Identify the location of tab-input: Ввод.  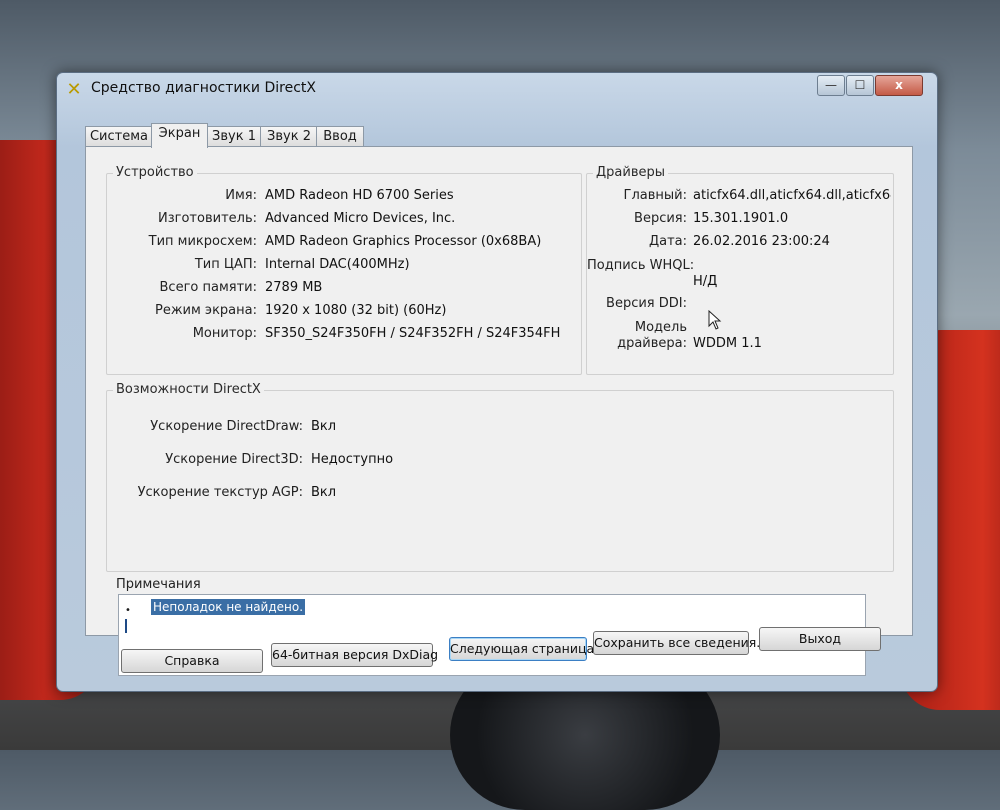
(340, 136).